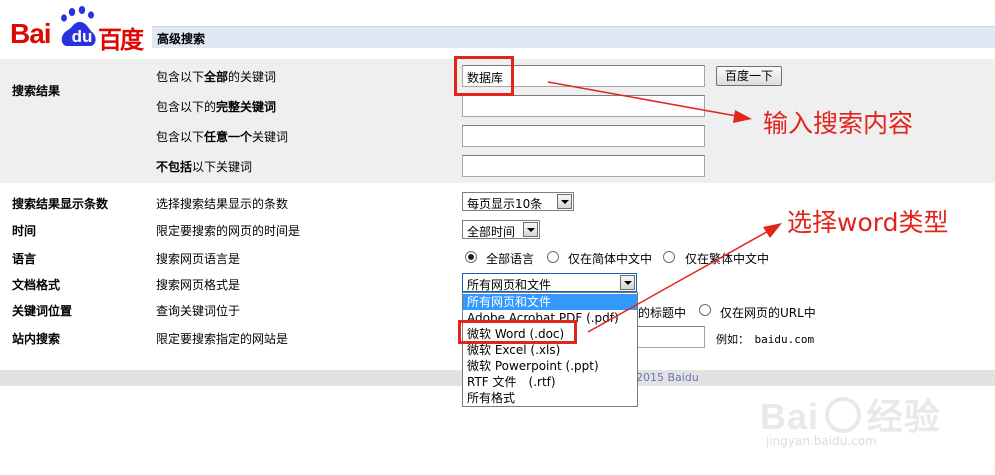  Describe the element at coordinates (36, 285) in the screenshot. I see `label-doc-format: 文档格式` at that location.